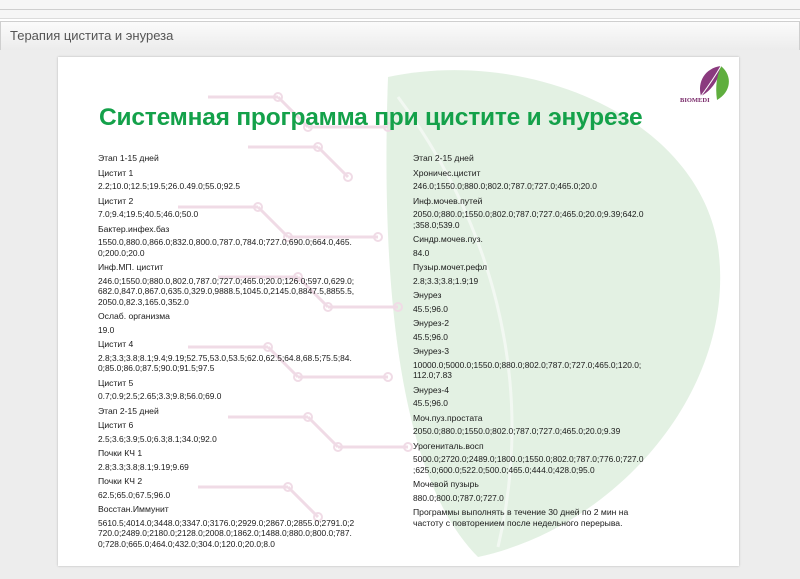  Describe the element at coordinates (548, 330) in the screenshot. I see `program-item: Энурез-2 45.5;96.0` at that location.